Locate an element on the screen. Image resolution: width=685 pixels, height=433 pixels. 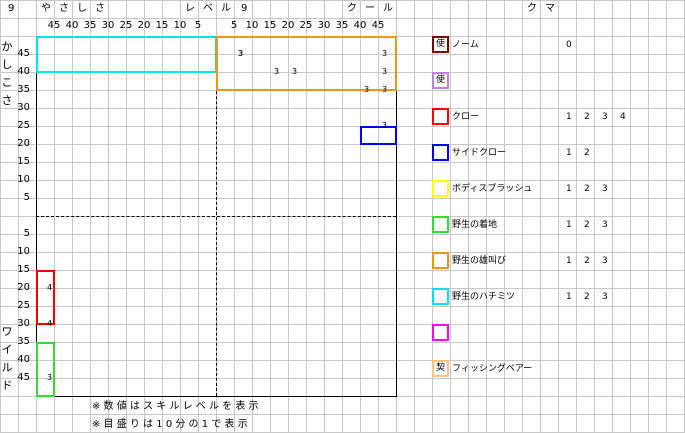
legend-skill-levels: 0 is located at coordinates (575, 45).